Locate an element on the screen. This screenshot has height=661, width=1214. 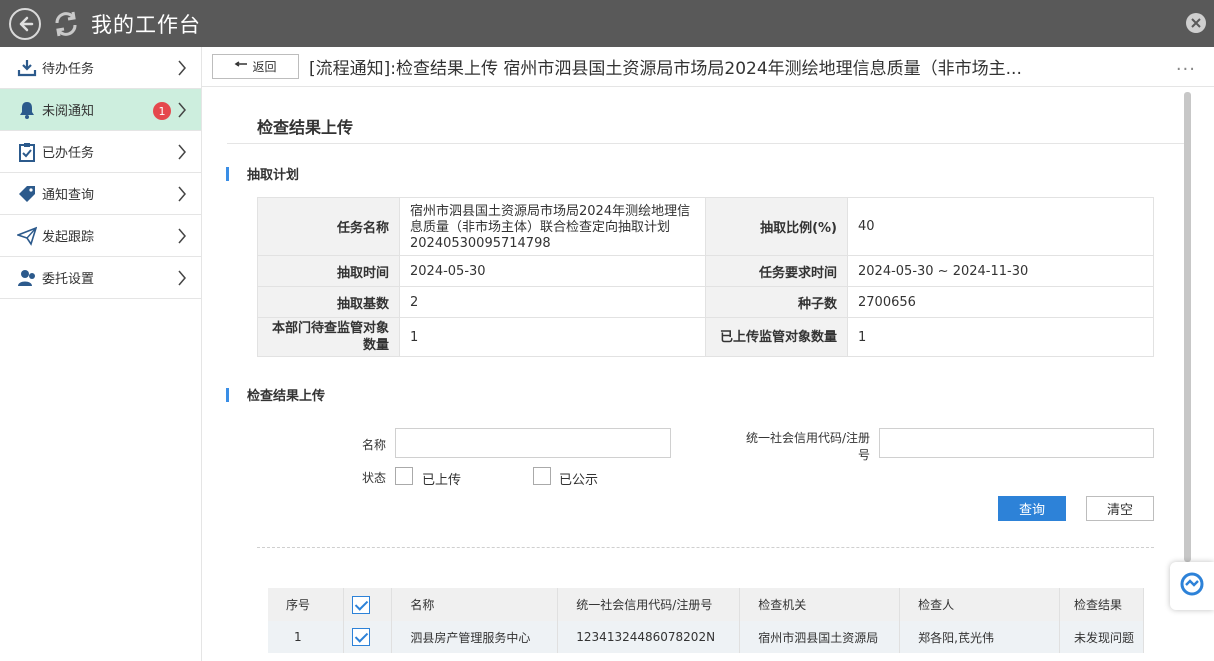
row-select-cell is located at coordinates (368, 637).